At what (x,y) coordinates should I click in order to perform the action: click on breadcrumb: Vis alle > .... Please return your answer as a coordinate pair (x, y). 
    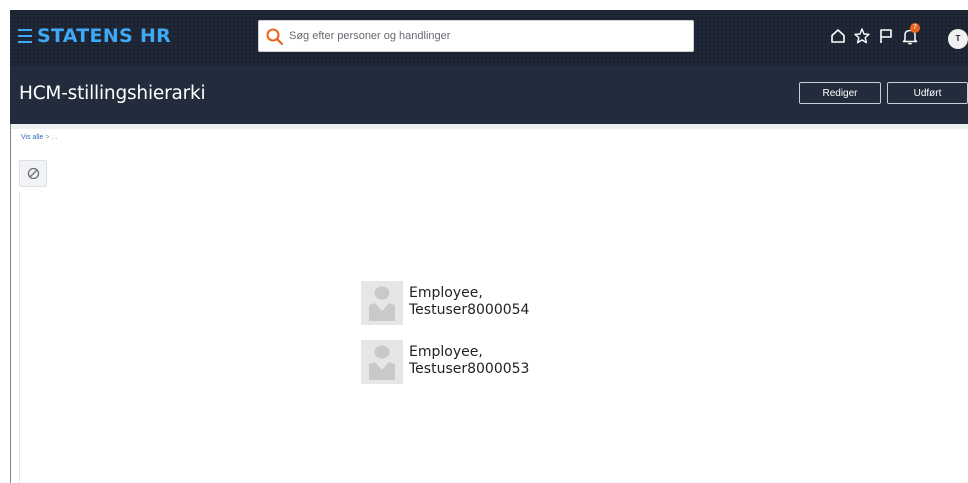
    Looking at the image, I should click on (39, 137).